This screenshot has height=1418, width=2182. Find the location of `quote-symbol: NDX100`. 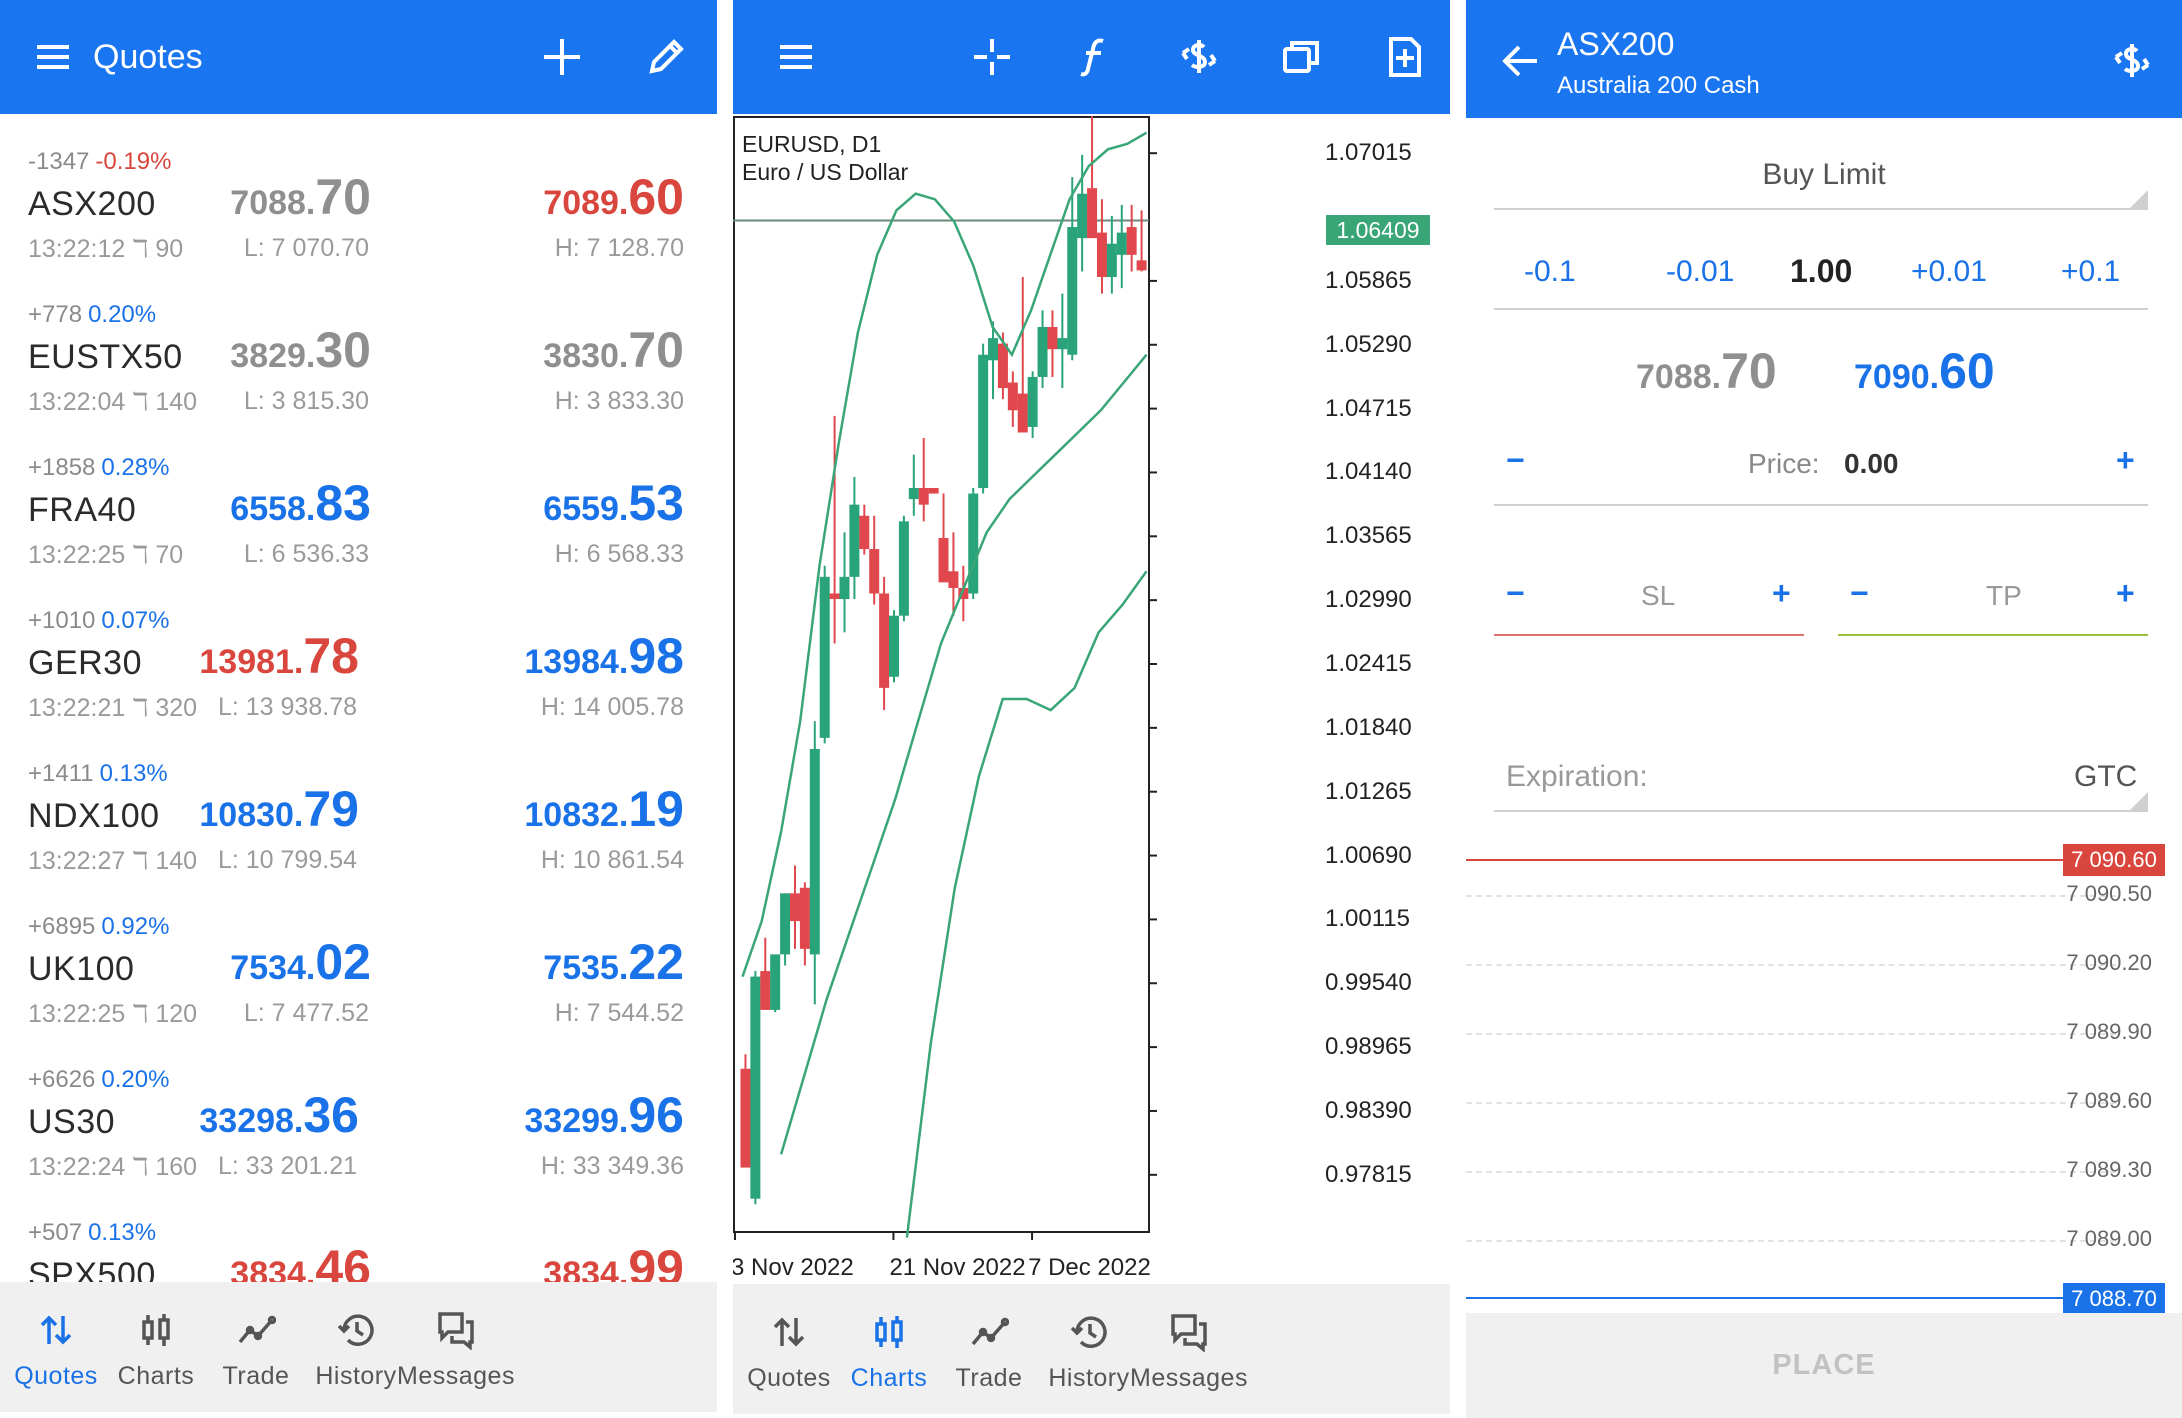

quote-symbol: NDX100 is located at coordinates (94, 816).